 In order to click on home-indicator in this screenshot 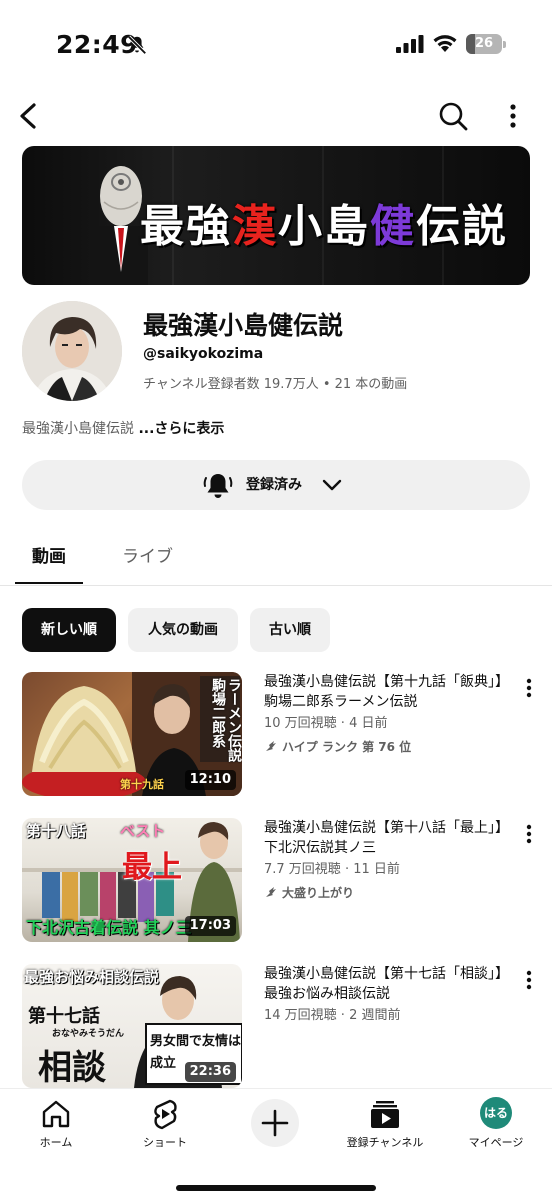, I will do `click(276, 1188)`.